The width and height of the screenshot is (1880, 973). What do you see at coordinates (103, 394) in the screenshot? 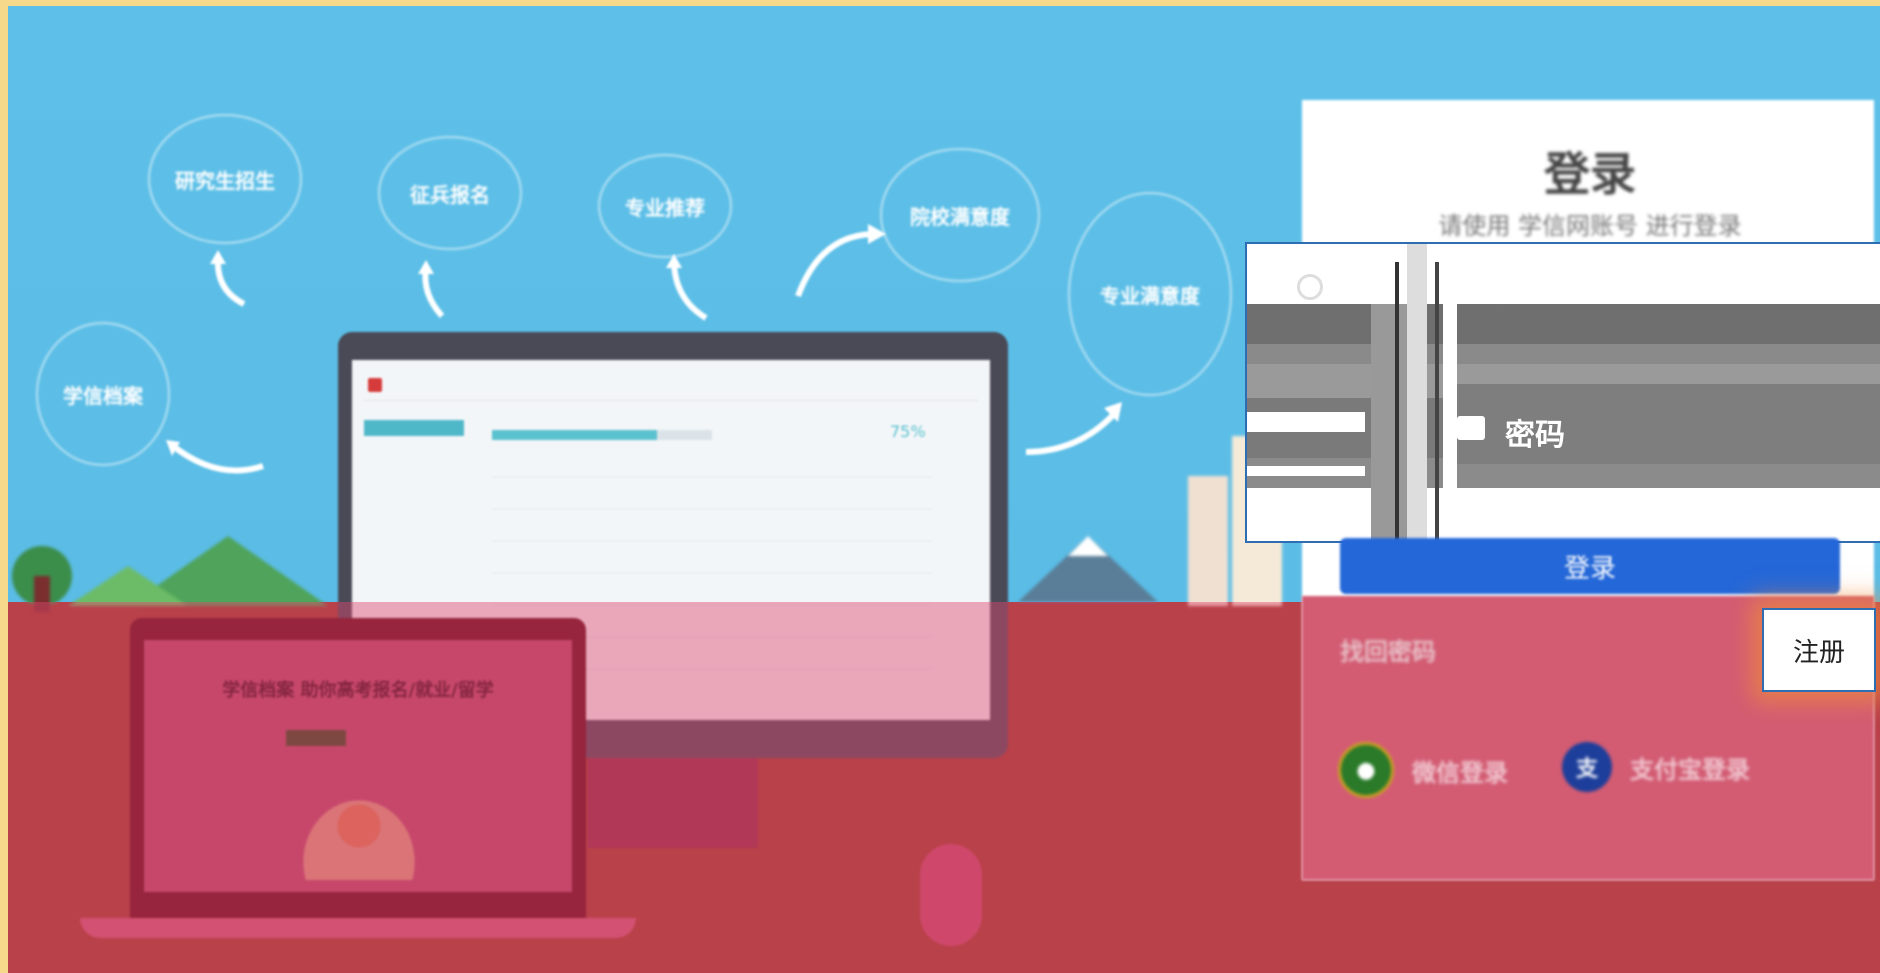
I see `bubble-student-archive: 学信档案` at bounding box center [103, 394].